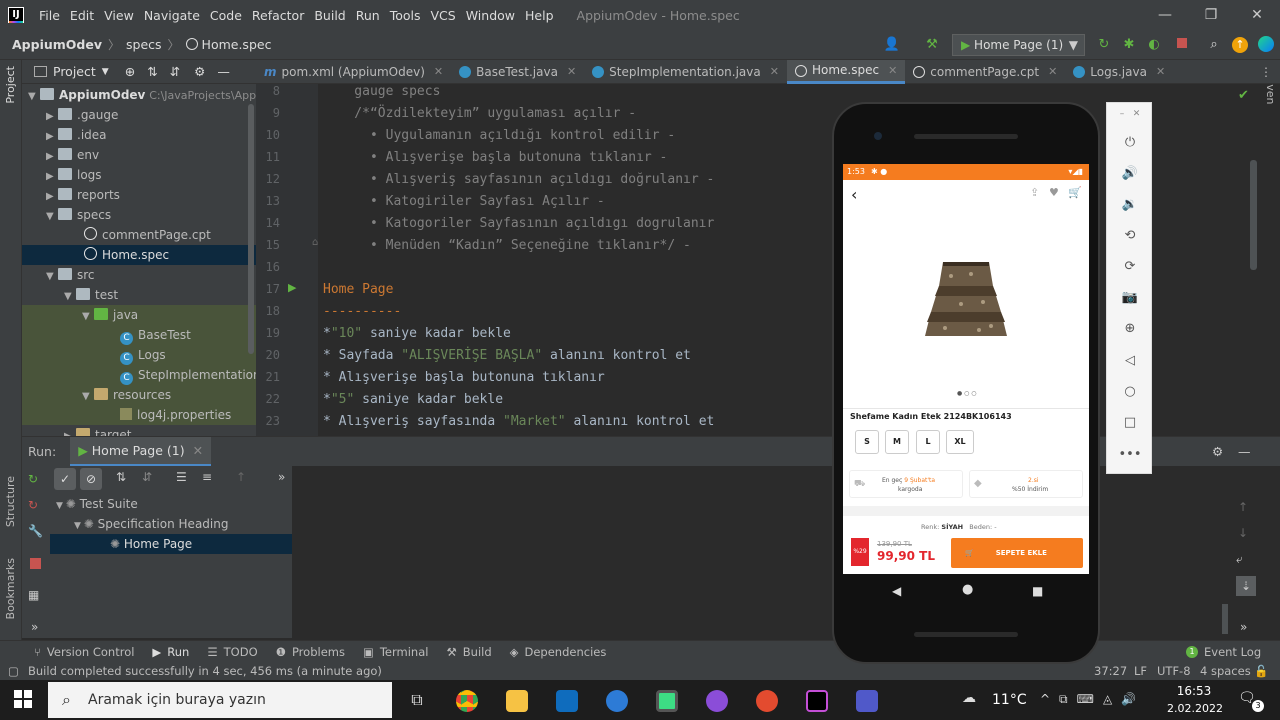 This screenshot has width=1280, height=720. What do you see at coordinates (139, 135) in the screenshot?
I see `tree-item-idea: ▶ .idea` at bounding box center [139, 135].